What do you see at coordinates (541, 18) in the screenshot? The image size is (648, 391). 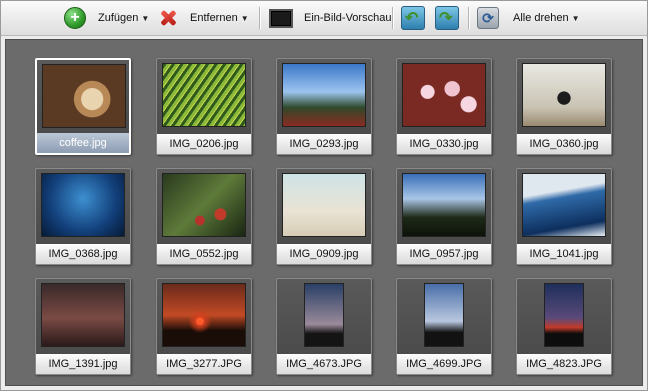 I see `rotate-all-label: Alle drehen` at bounding box center [541, 18].